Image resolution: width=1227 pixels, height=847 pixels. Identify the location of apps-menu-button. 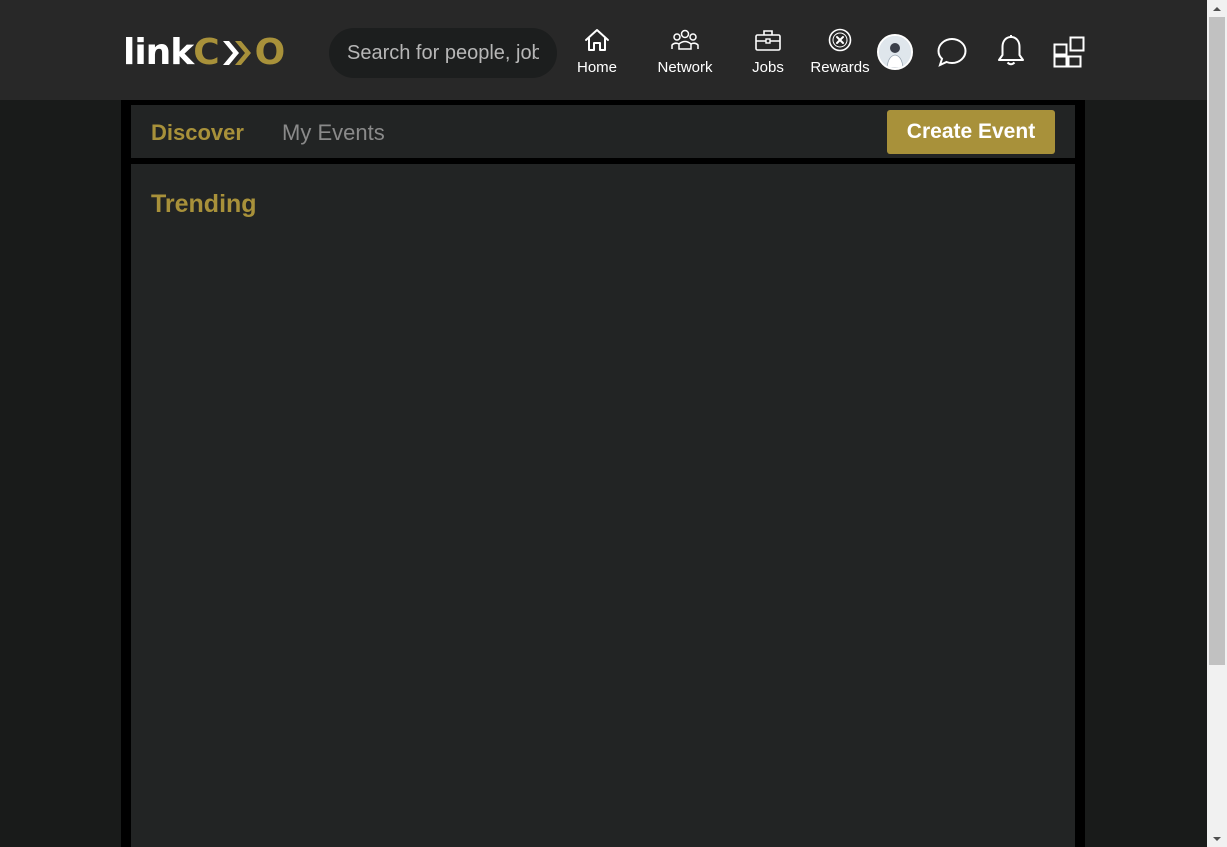
(1069, 54).